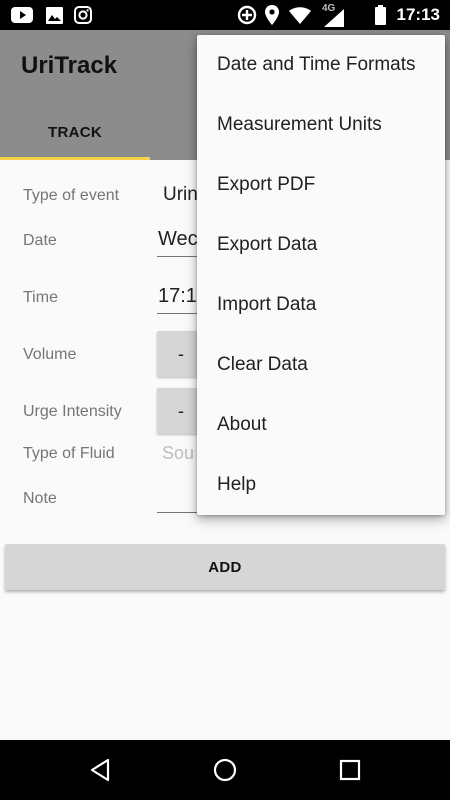 This screenshot has width=450, height=800. I want to click on app-title: UriTrack, so click(69, 65).